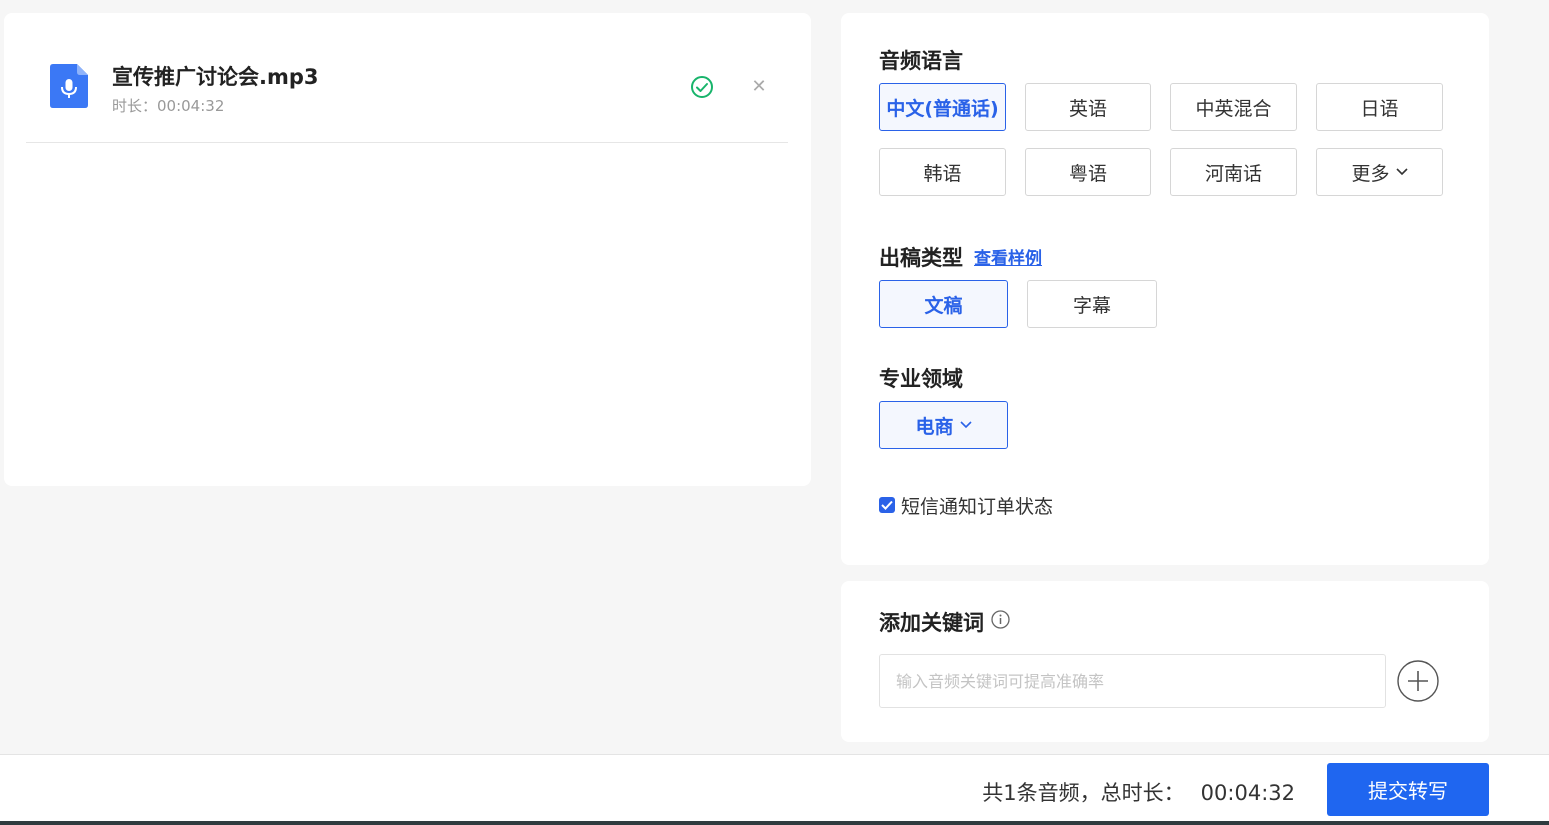 The image size is (1549, 825). I want to click on lang-option-label: 韩语, so click(942, 173).